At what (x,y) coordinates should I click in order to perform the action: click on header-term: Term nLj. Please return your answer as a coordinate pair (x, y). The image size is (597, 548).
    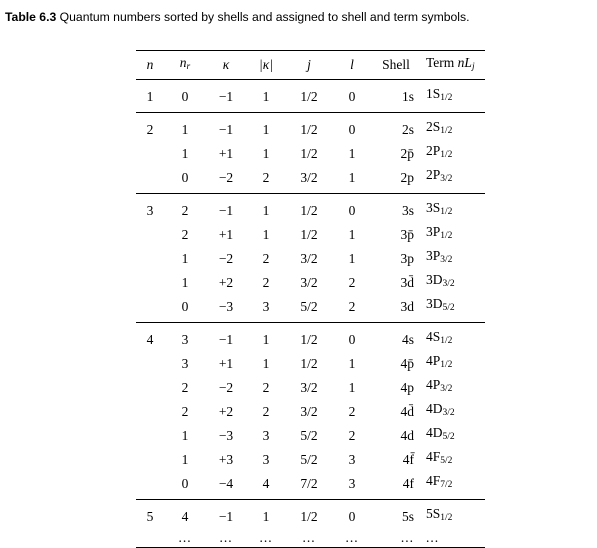
    Looking at the image, I should click on (452, 65).